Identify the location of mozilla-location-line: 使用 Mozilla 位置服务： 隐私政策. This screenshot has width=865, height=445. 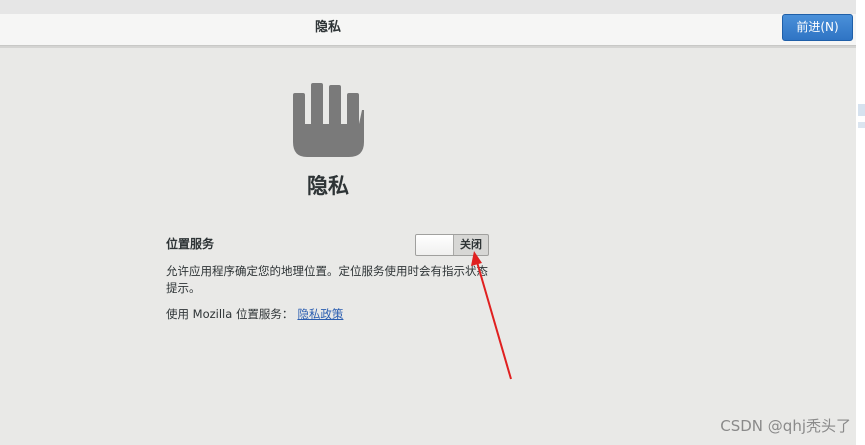
(254, 314).